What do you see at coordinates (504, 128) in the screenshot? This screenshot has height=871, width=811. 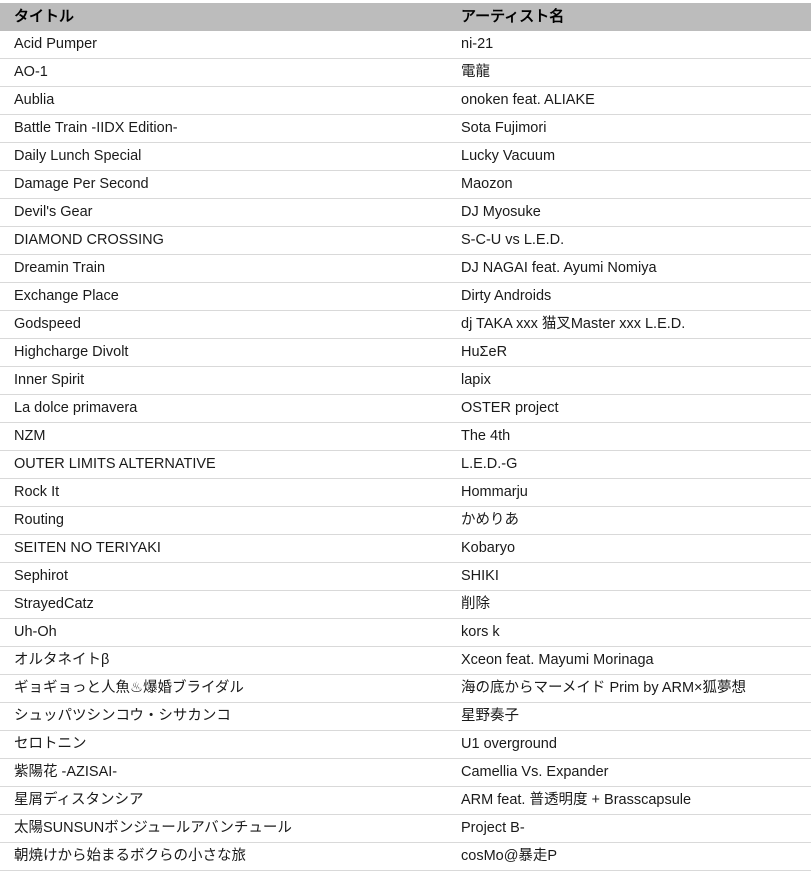 I see `song-artist: Sota Fujimori` at bounding box center [504, 128].